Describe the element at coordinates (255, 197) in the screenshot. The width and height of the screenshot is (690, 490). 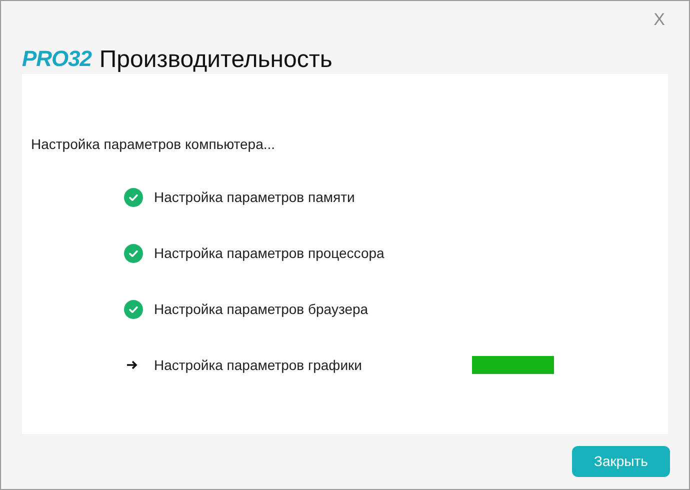
I see `step-label: Настройка параметров памяти` at that location.